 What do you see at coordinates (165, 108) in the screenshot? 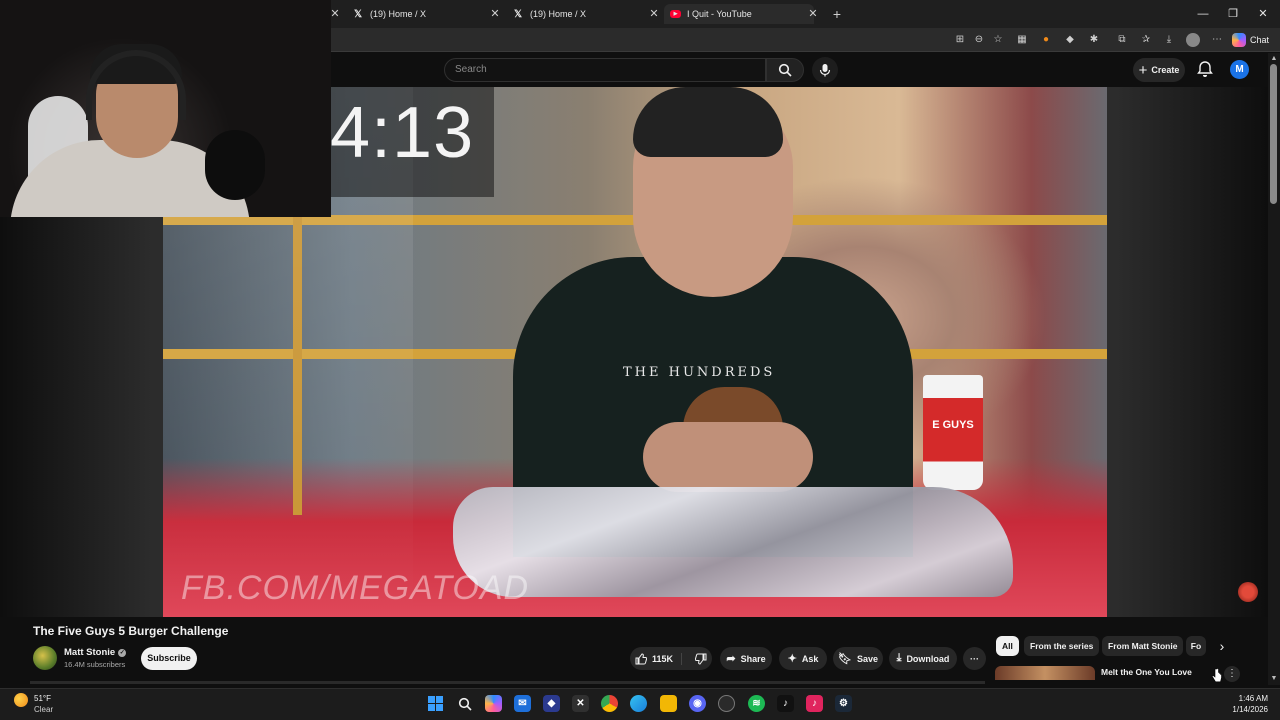
I see `streamer-webcam` at bounding box center [165, 108].